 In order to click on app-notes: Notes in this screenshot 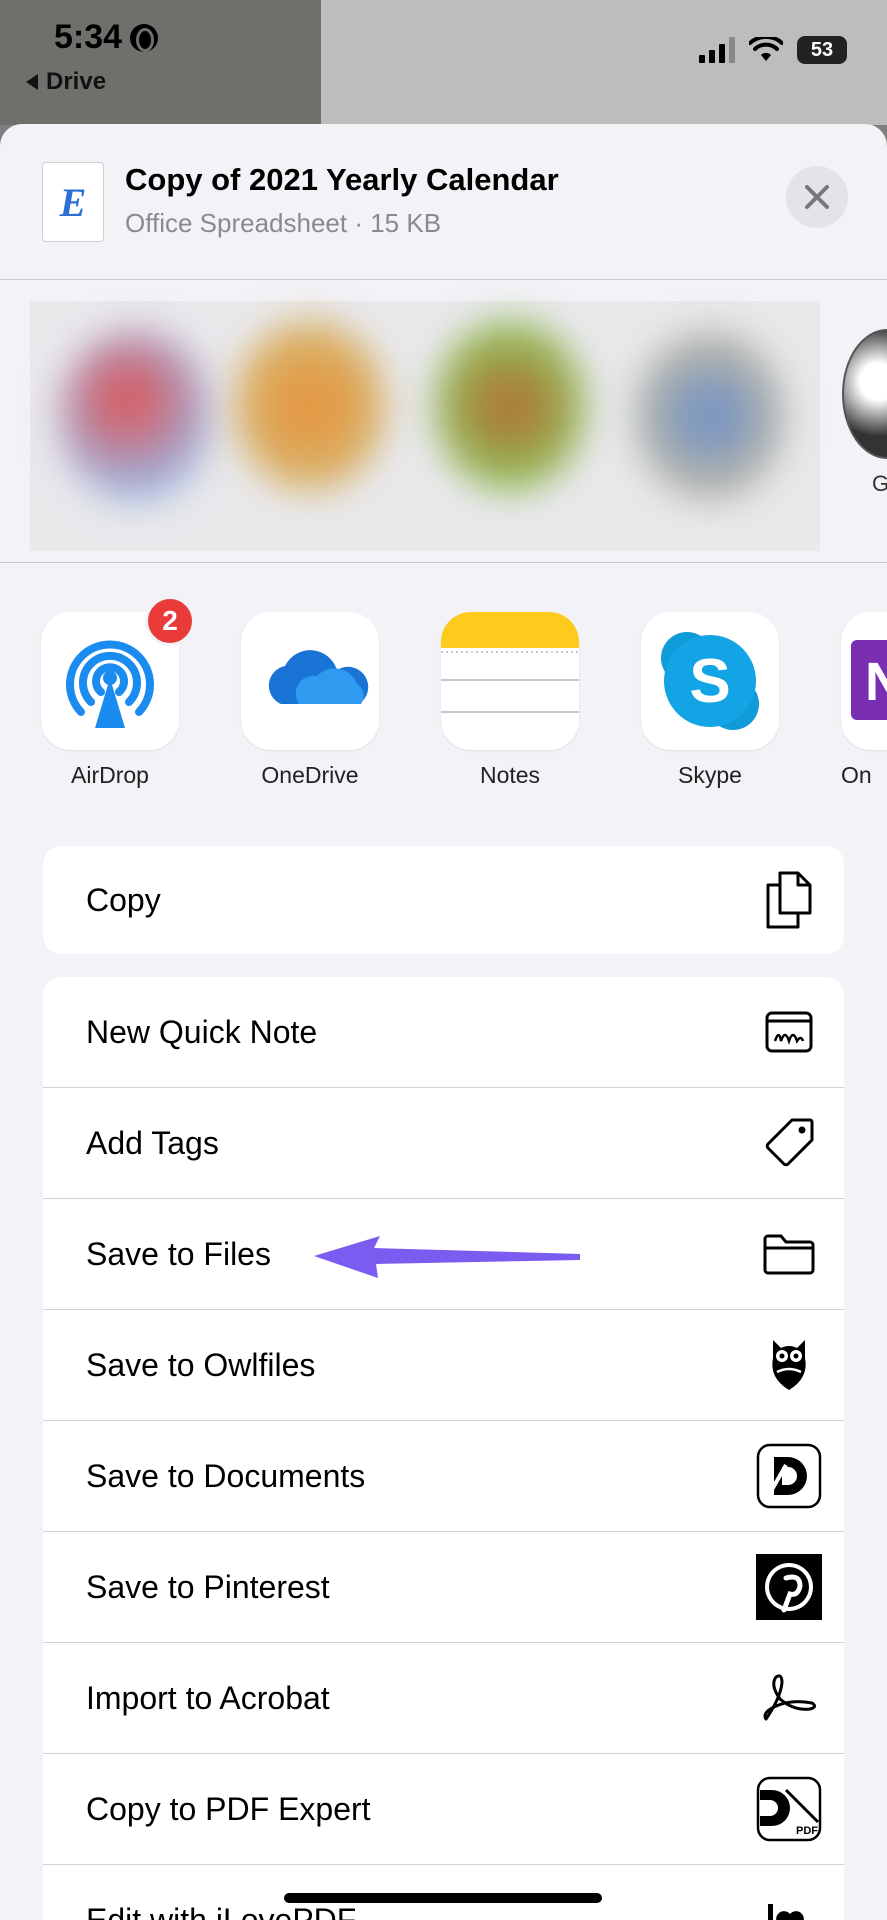, I will do `click(510, 700)`.